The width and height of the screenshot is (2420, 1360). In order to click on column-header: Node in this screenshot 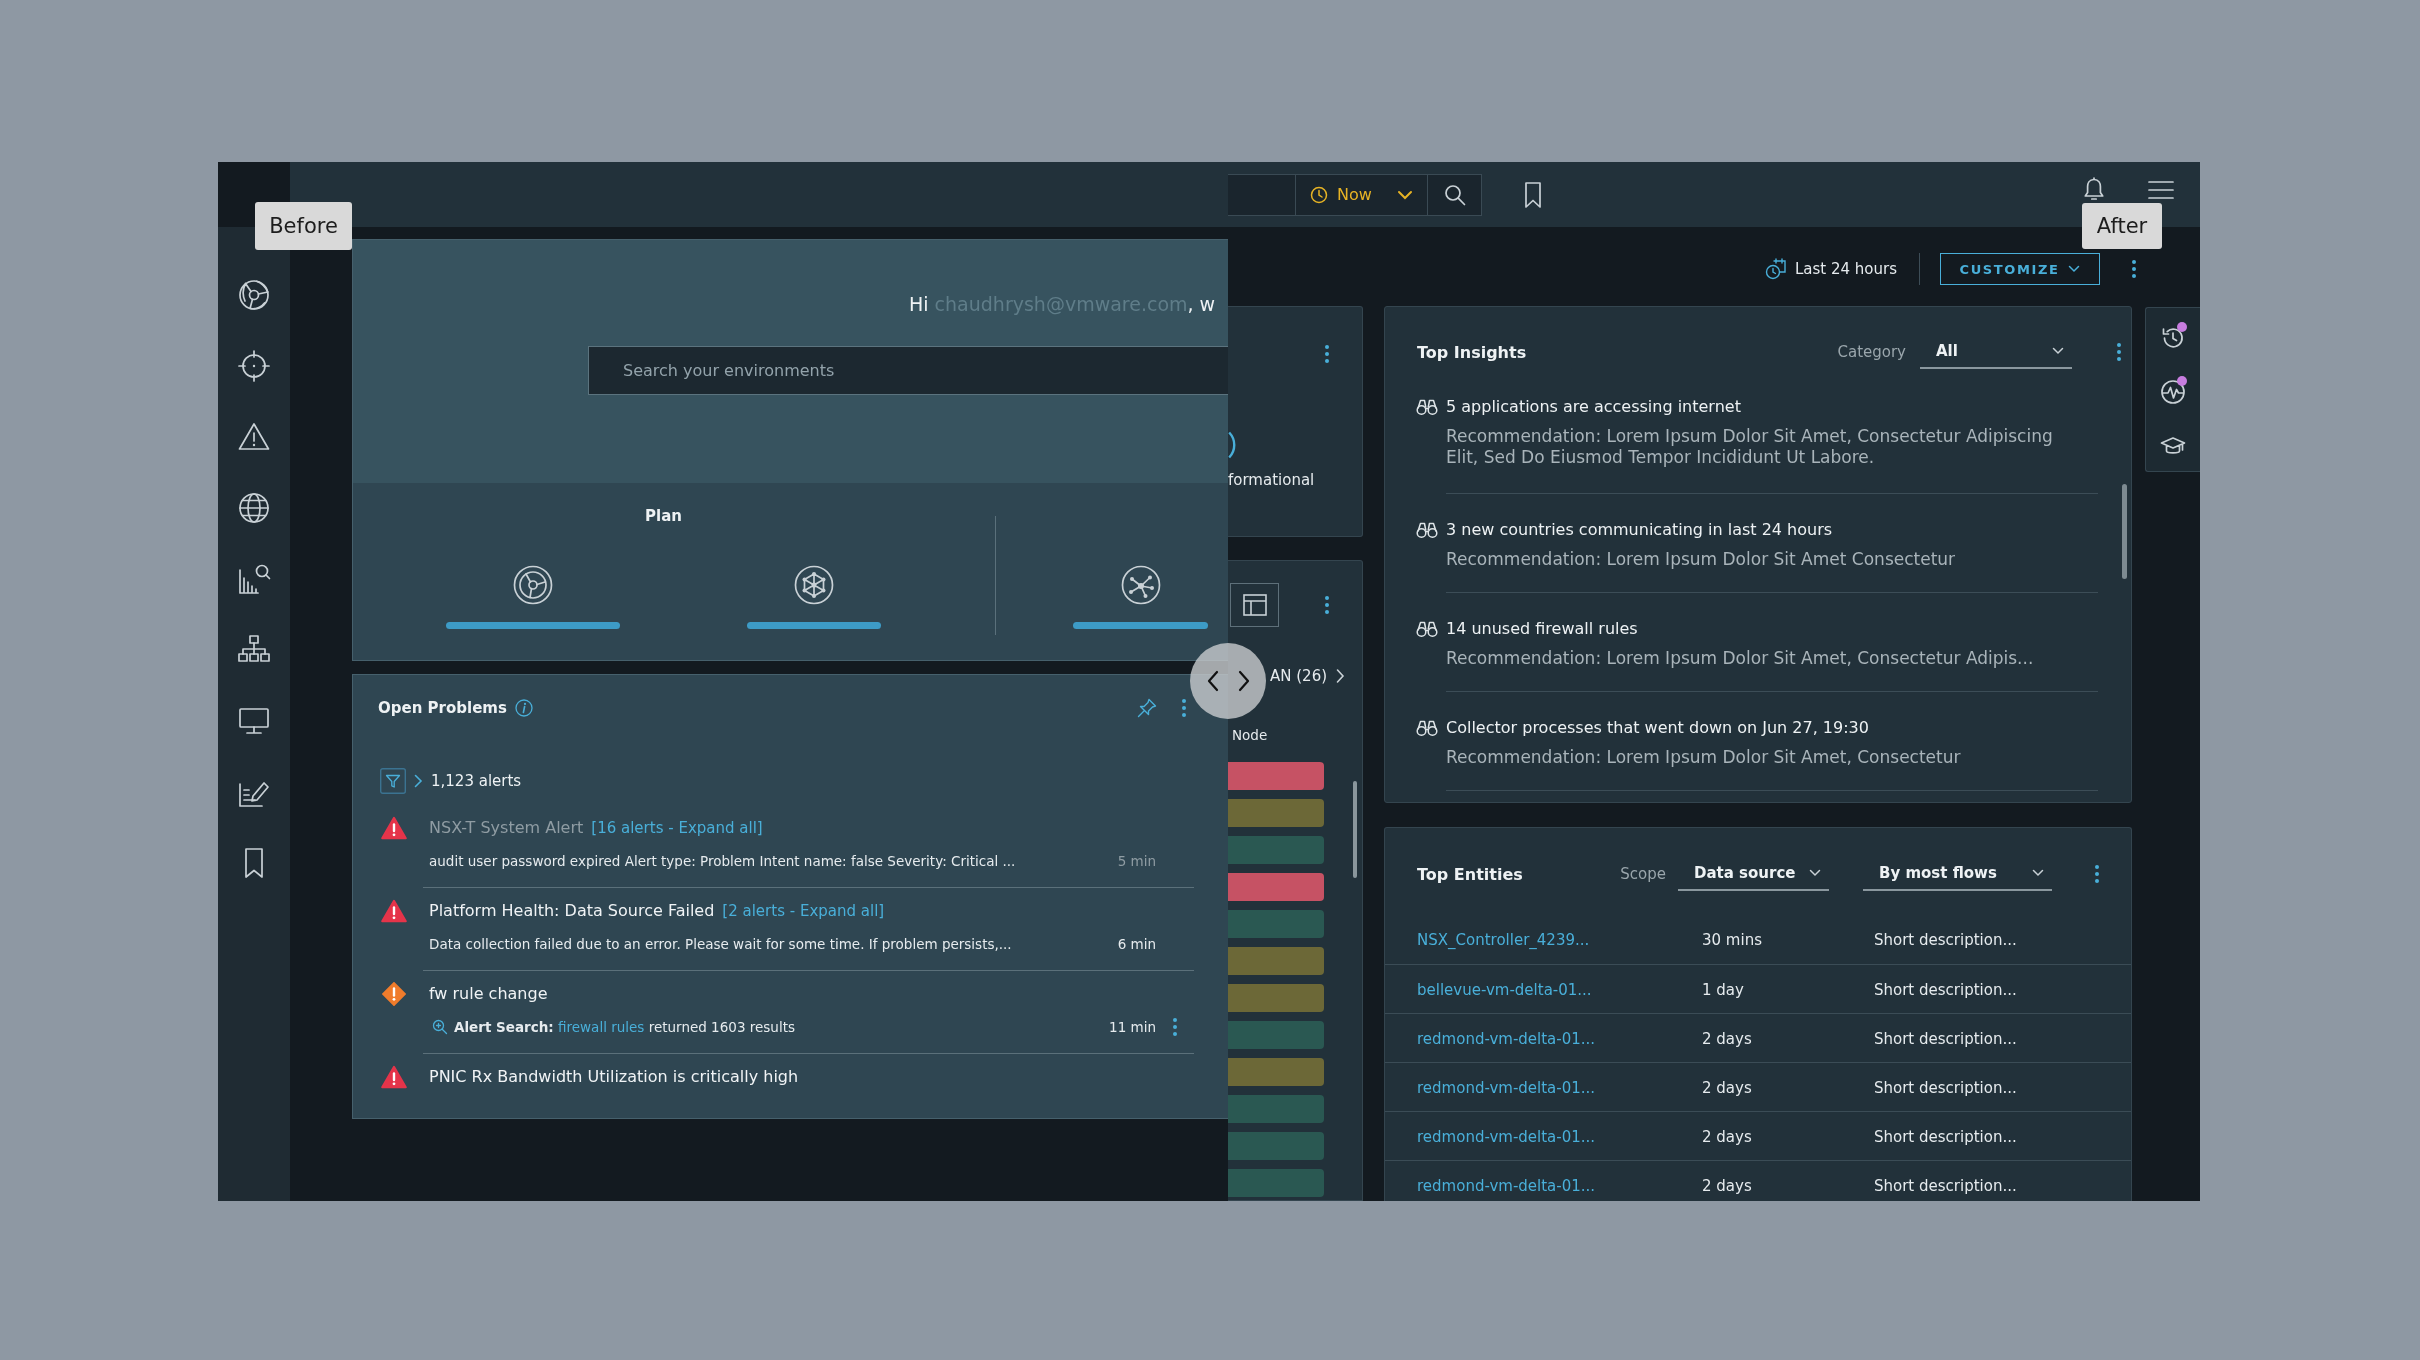, I will do `click(1250, 735)`.